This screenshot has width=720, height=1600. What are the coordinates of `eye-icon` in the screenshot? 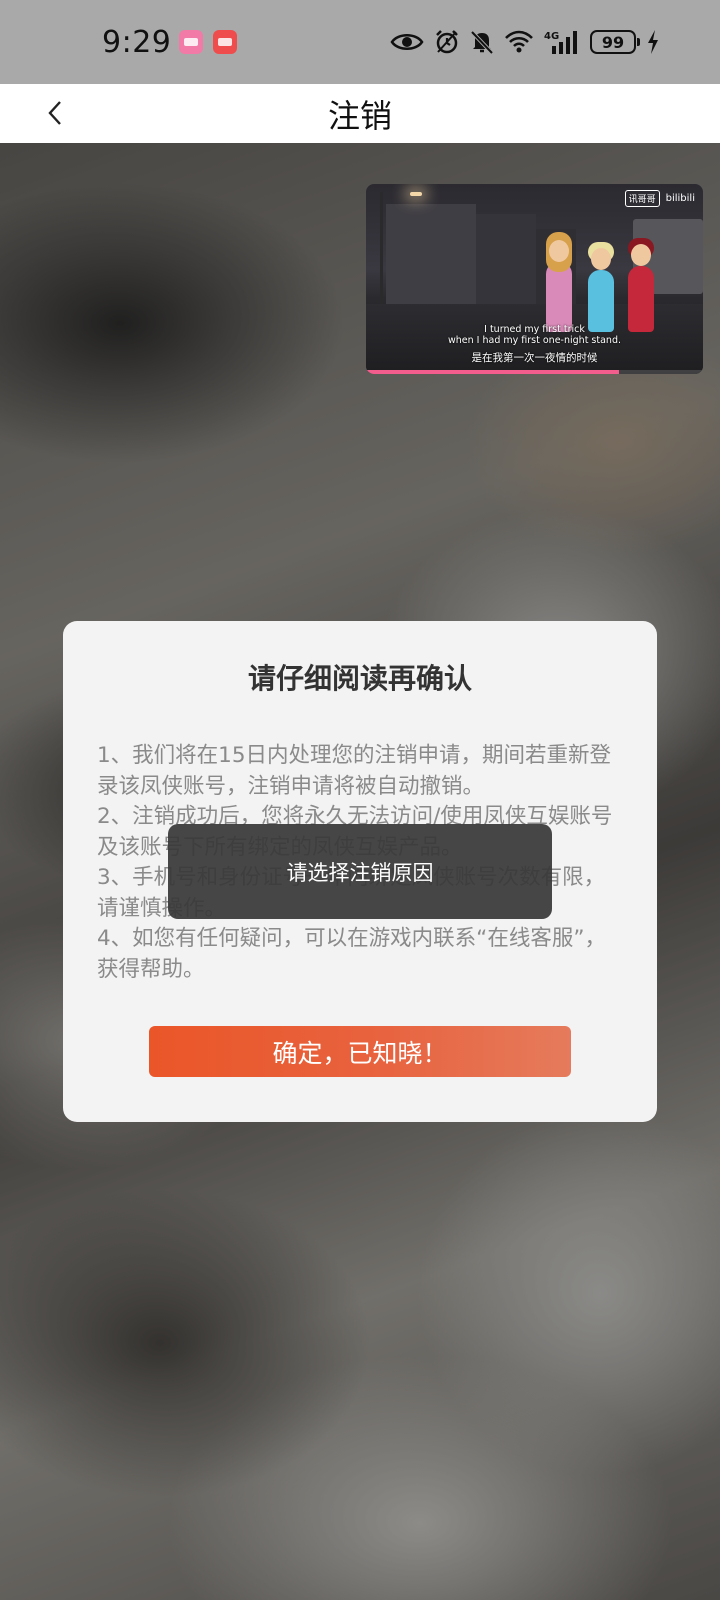 It's located at (407, 42).